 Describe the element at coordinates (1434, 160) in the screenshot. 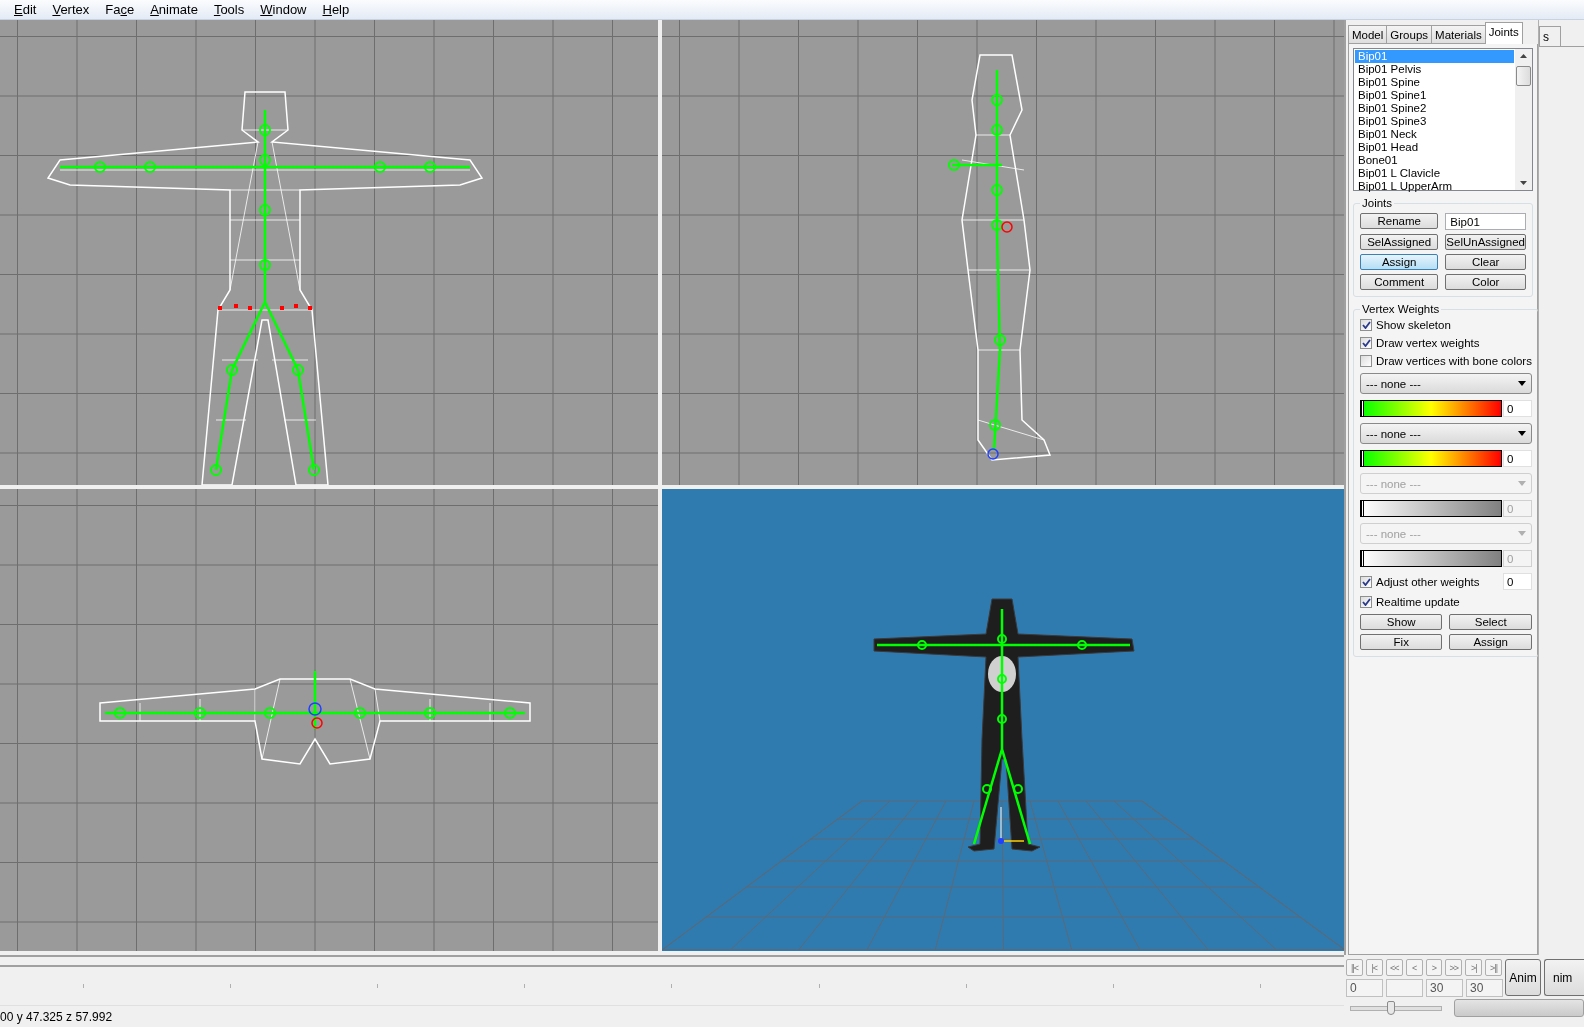

I see `list-item: Bone01` at that location.